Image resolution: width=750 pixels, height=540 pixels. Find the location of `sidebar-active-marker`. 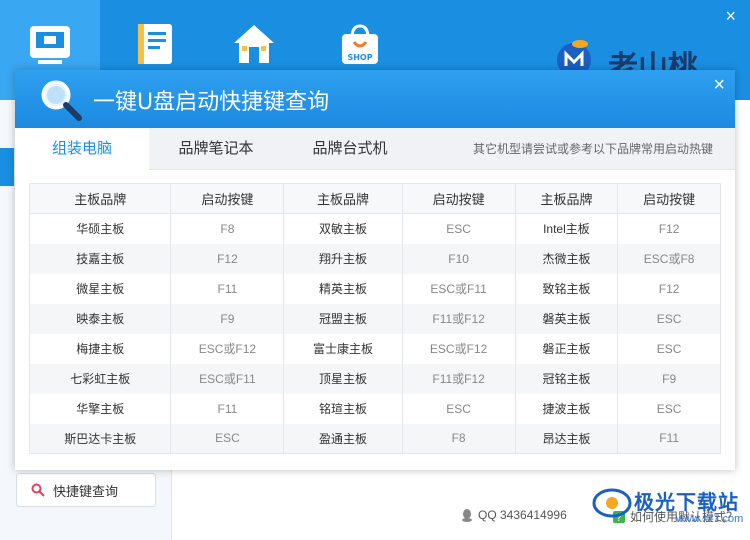

sidebar-active-marker is located at coordinates (7, 167).